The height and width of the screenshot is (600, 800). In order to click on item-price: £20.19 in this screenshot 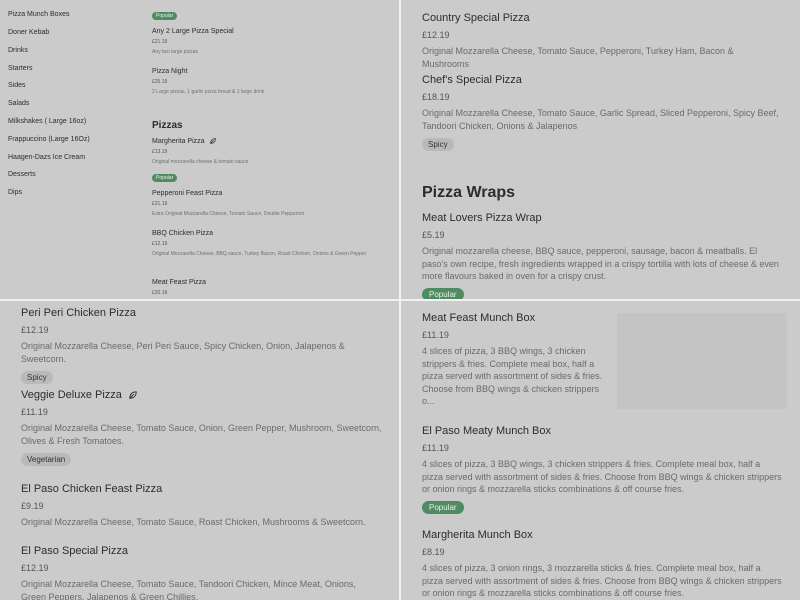, I will do `click(160, 293)`.